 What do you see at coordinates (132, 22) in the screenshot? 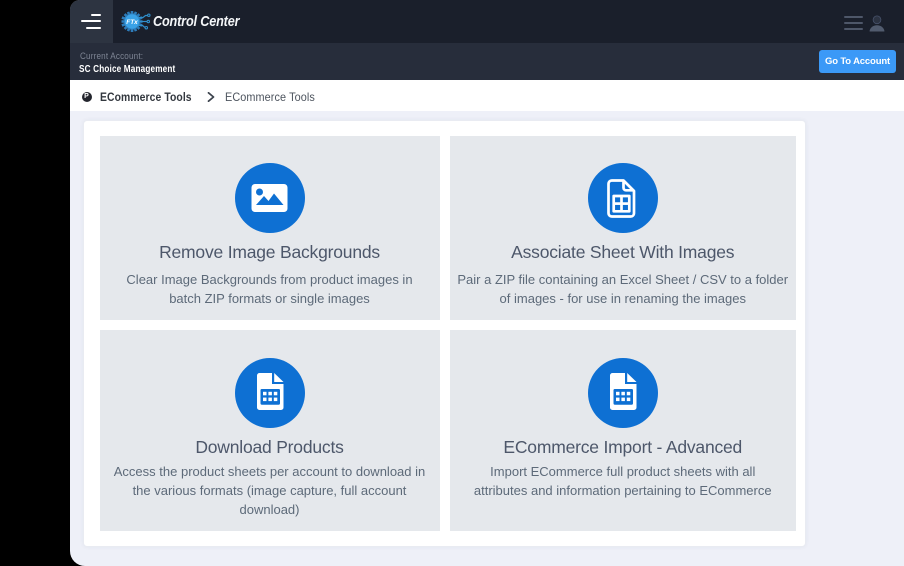
I see `svg-text: FTx` at bounding box center [132, 22].